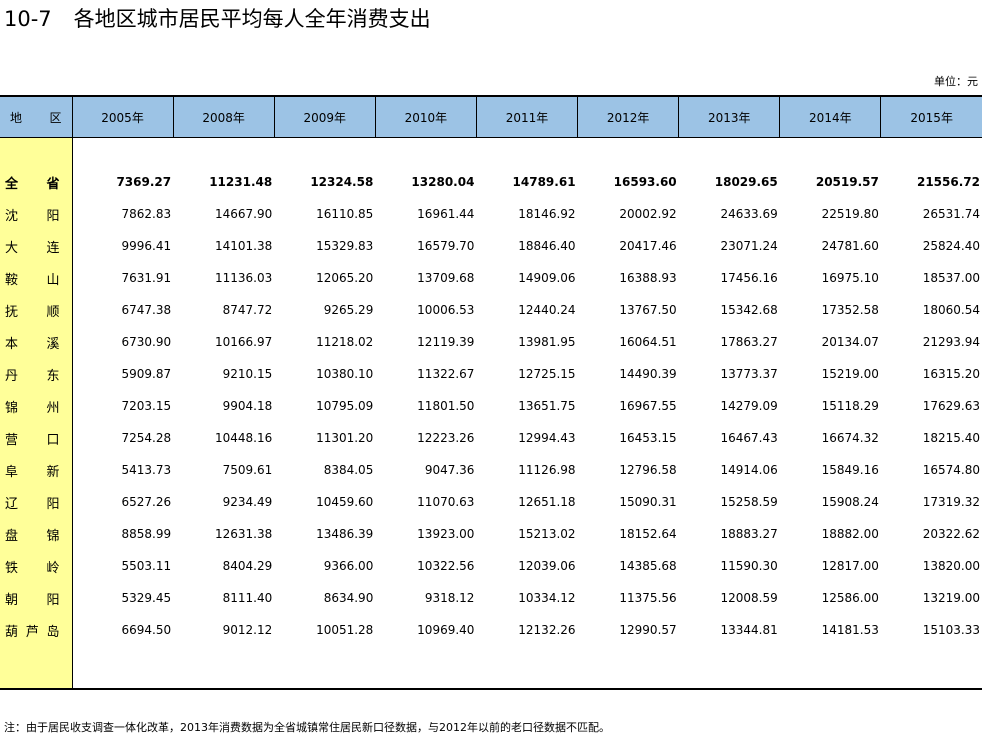  What do you see at coordinates (931, 116) in the screenshot?
I see `year-column-header: 2015年` at bounding box center [931, 116].